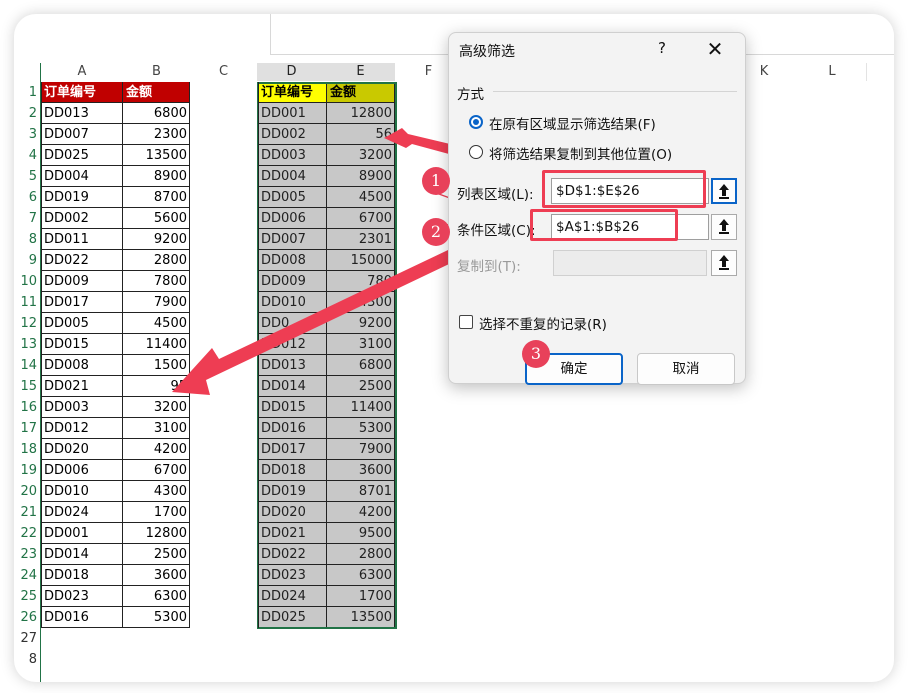 This screenshot has width=909, height=693. What do you see at coordinates (476, 122) in the screenshot?
I see `radio-filter-in-place` at bounding box center [476, 122].